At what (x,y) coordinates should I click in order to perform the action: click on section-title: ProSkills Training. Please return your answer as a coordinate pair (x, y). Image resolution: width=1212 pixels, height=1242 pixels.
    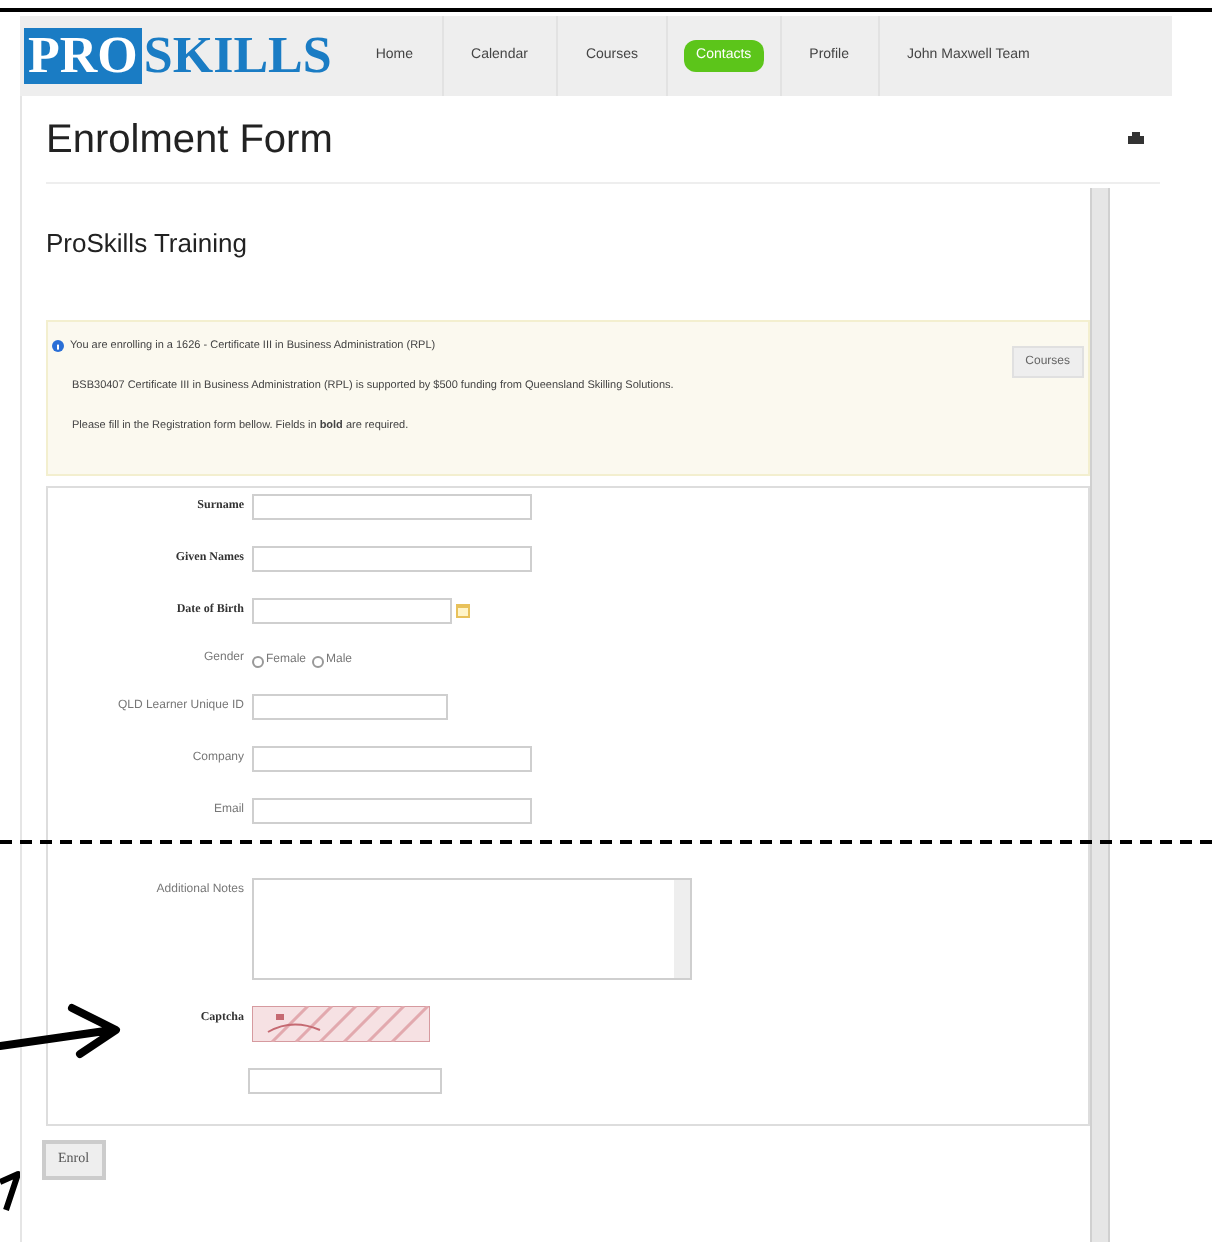
    Looking at the image, I should click on (147, 244).